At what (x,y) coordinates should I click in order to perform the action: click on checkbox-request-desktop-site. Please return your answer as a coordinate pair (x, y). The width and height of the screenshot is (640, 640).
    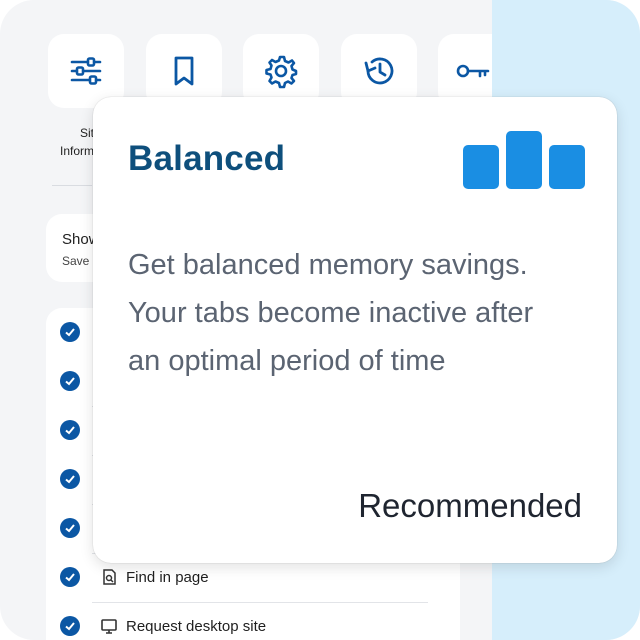
    Looking at the image, I should click on (70, 626).